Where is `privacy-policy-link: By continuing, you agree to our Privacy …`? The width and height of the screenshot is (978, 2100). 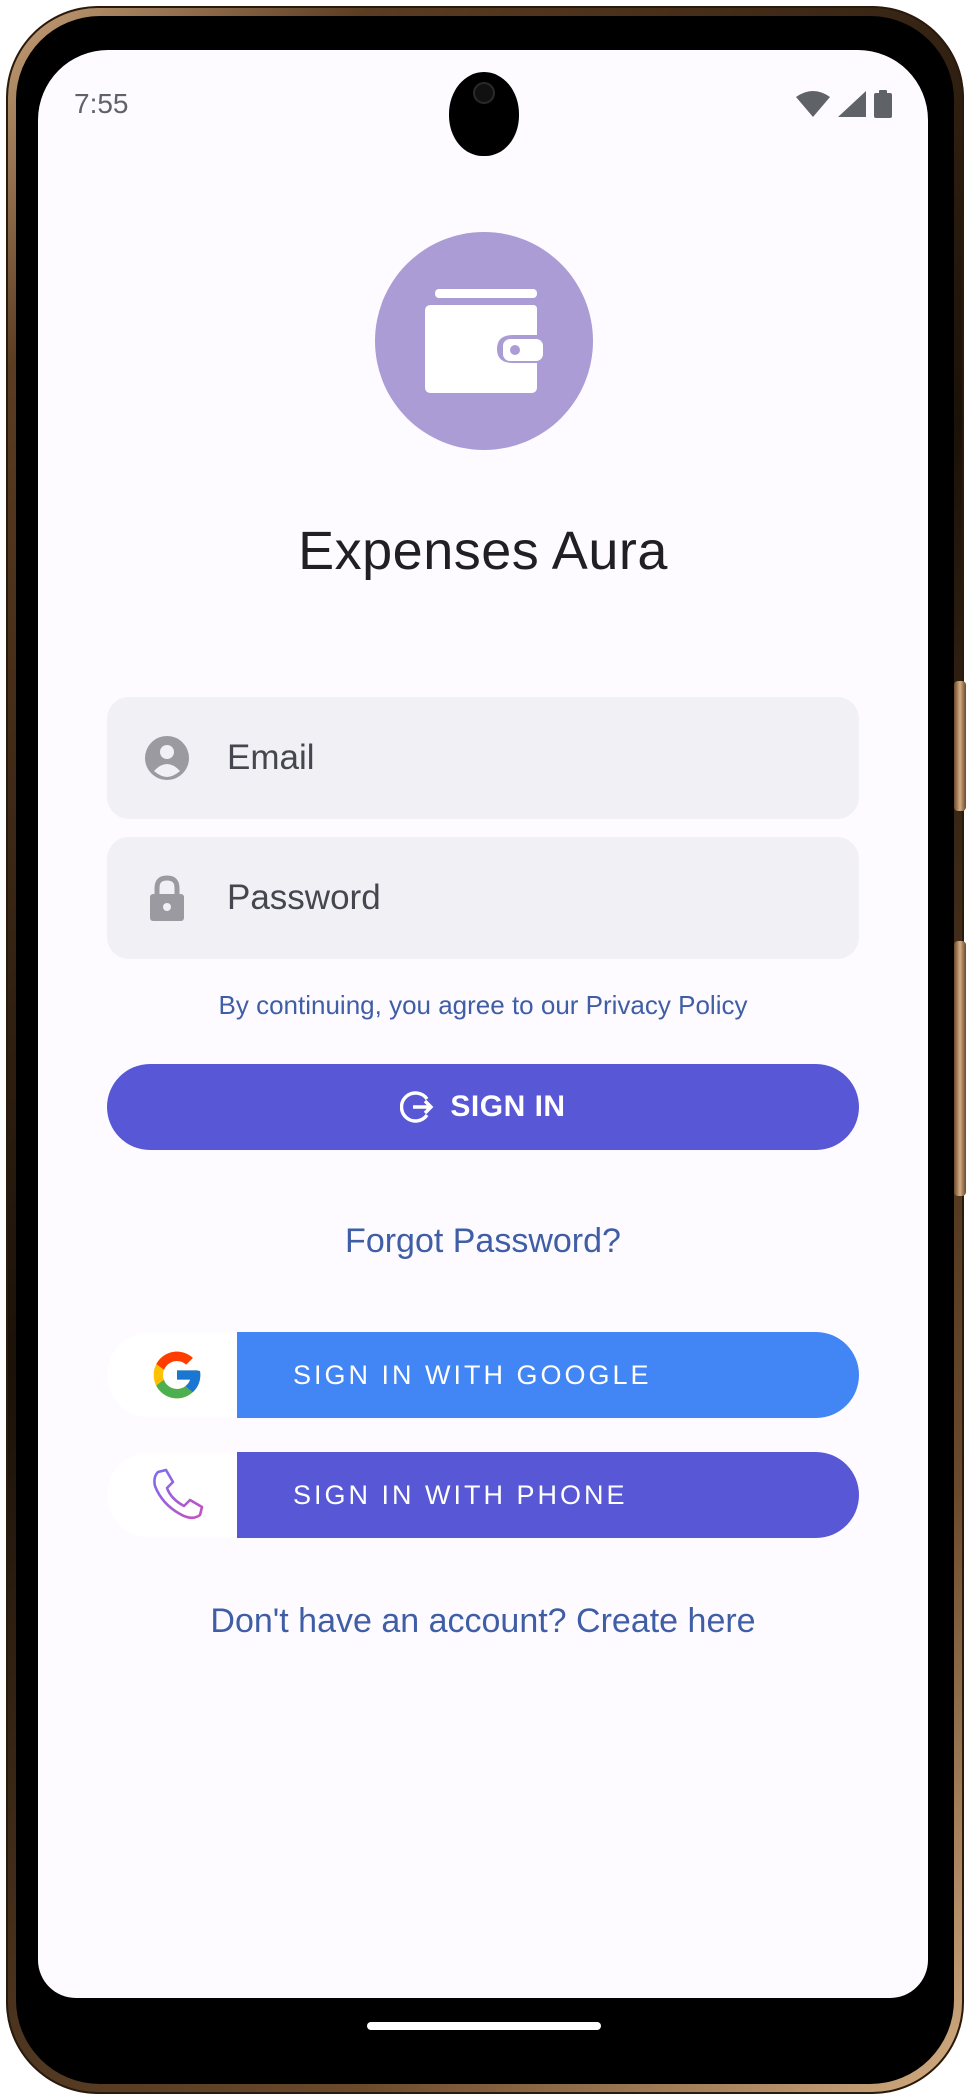
privacy-policy-link: By continuing, you agree to our Privacy … is located at coordinates (483, 1005).